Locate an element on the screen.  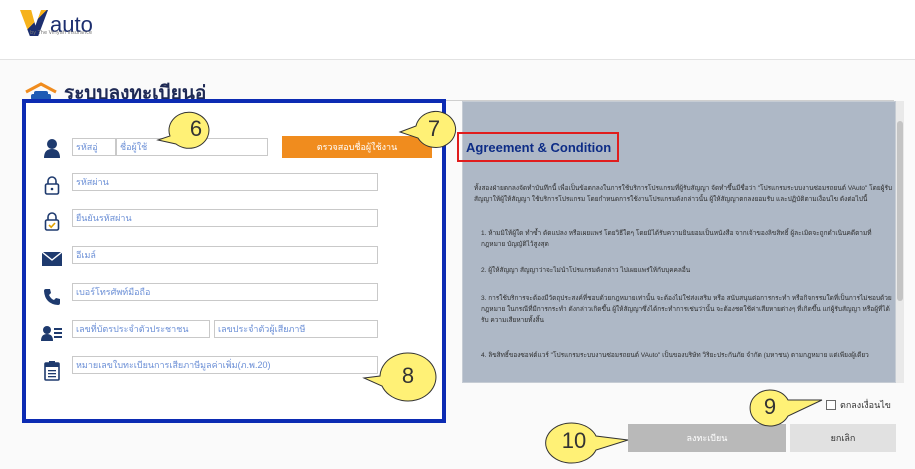
confirm-password-input: ยืนยันรหัสผ่าน is located at coordinates (225, 218).